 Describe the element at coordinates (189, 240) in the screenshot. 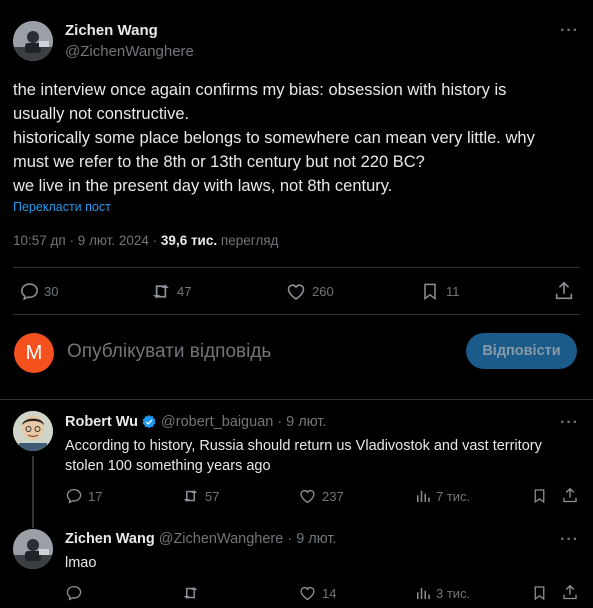

I see `views-count: 39,6 тис.` at that location.